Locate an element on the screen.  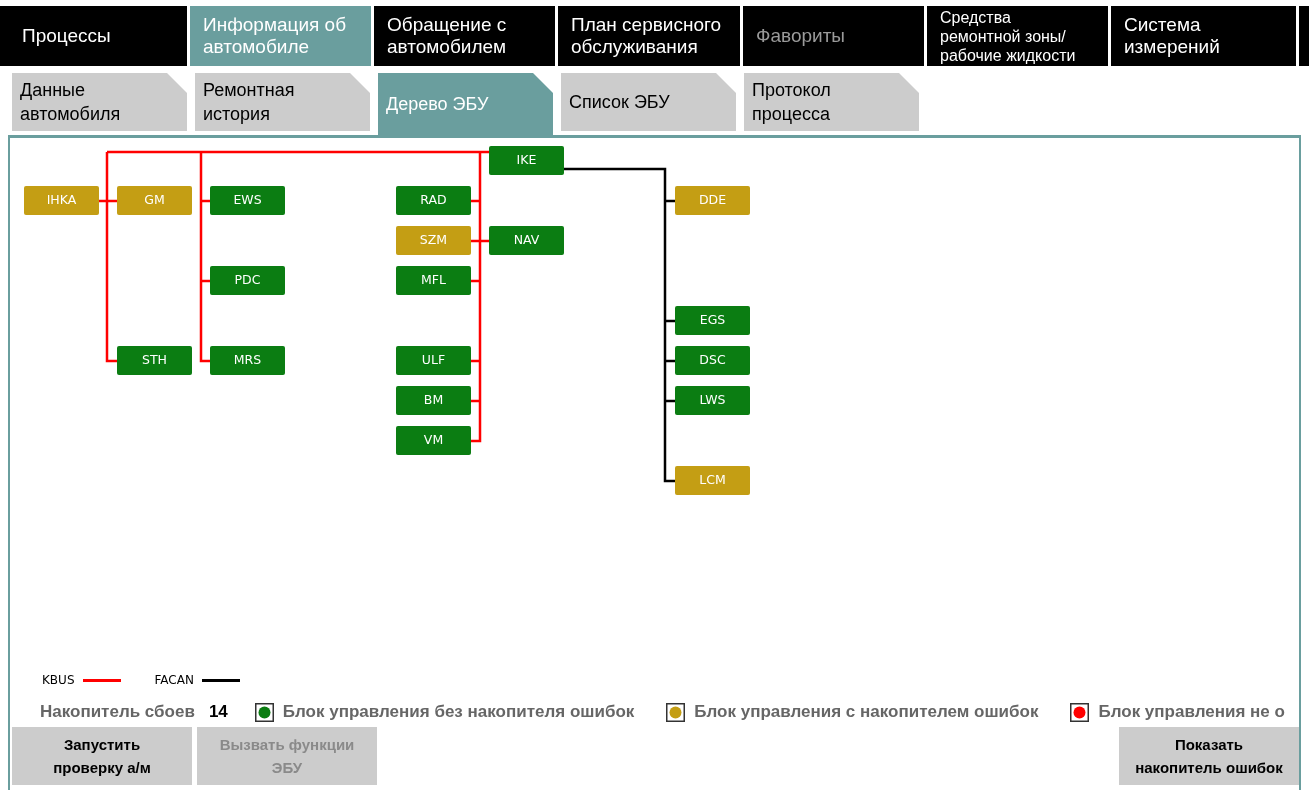
ecu-node: DSC is located at coordinates (712, 360).